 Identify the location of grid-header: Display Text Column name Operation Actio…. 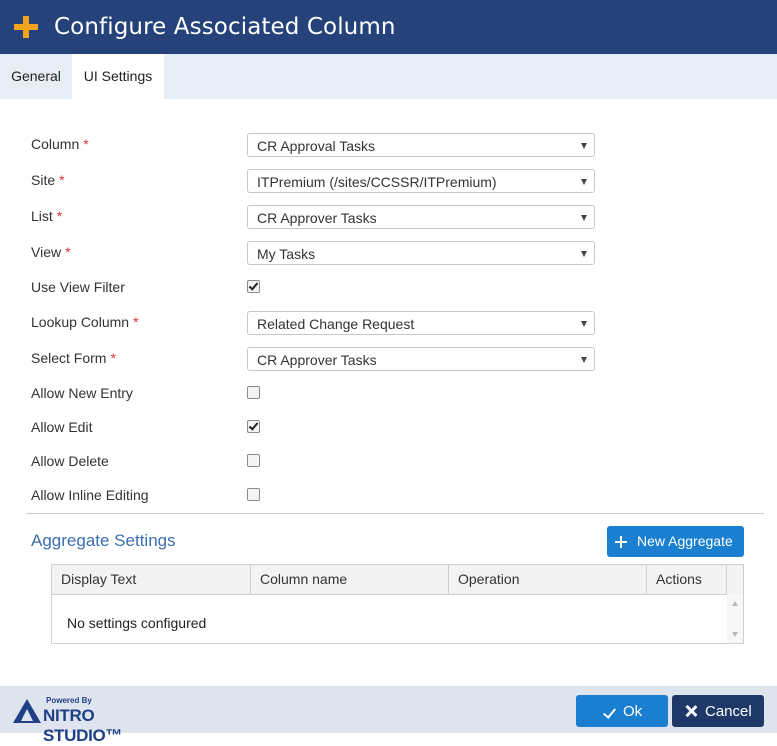
(397, 580).